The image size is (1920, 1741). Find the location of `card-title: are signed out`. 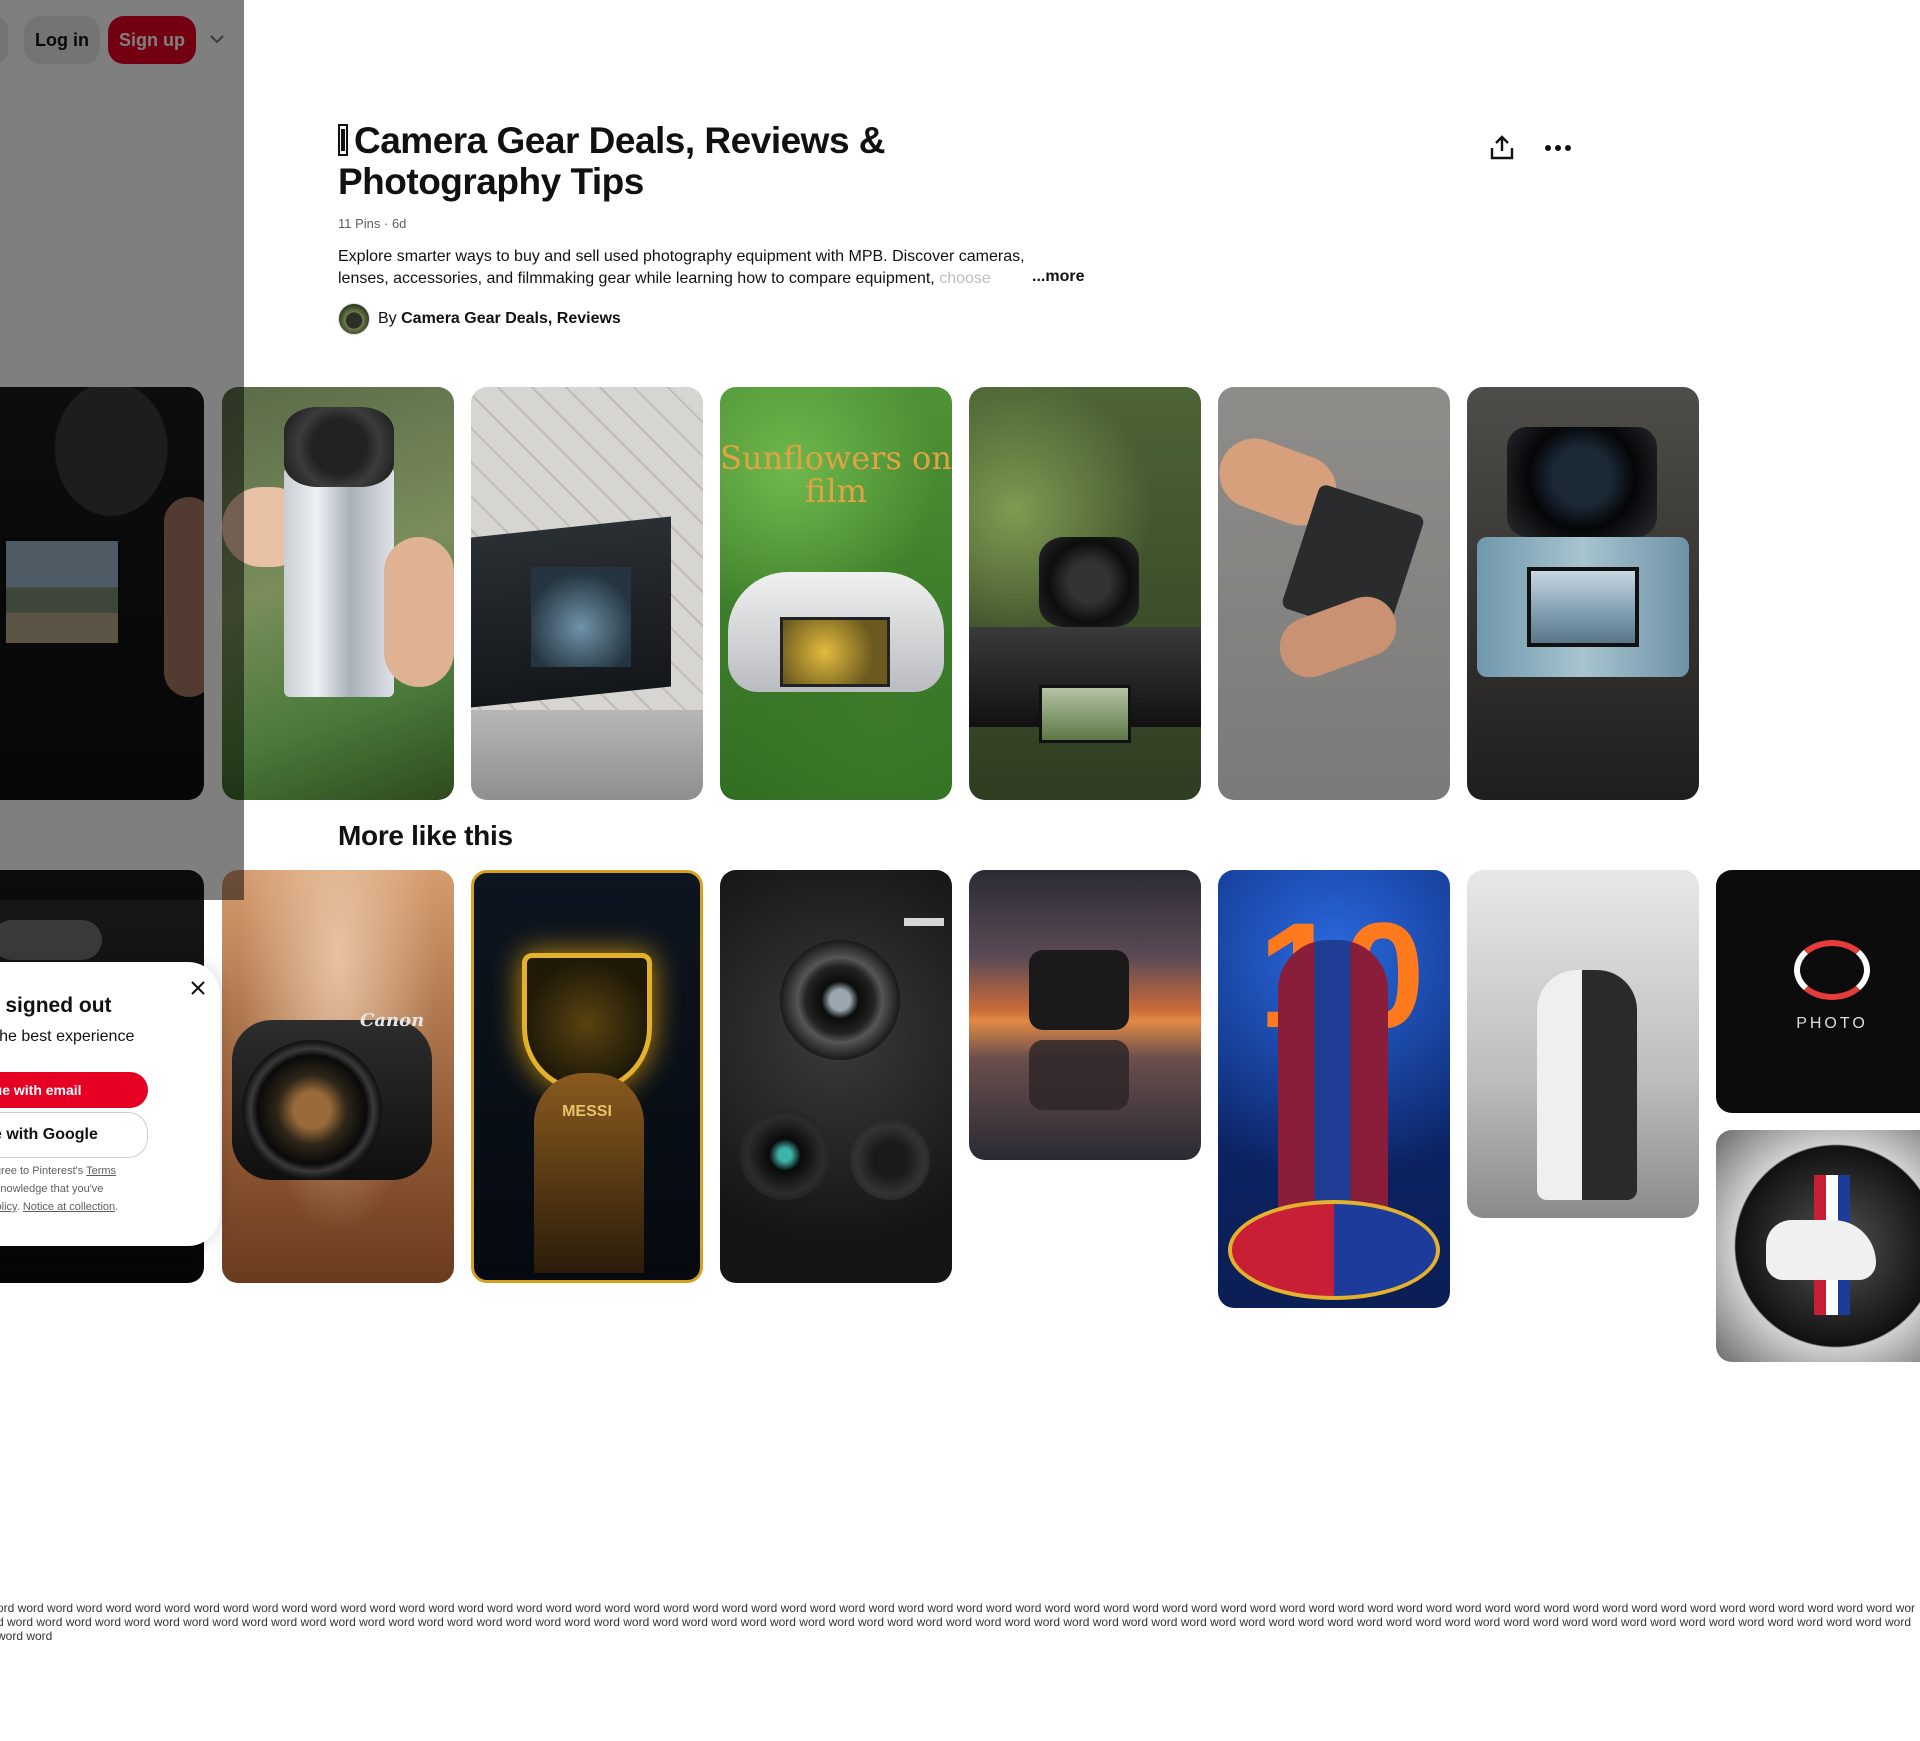

card-title: are signed out is located at coordinates (56, 1005).